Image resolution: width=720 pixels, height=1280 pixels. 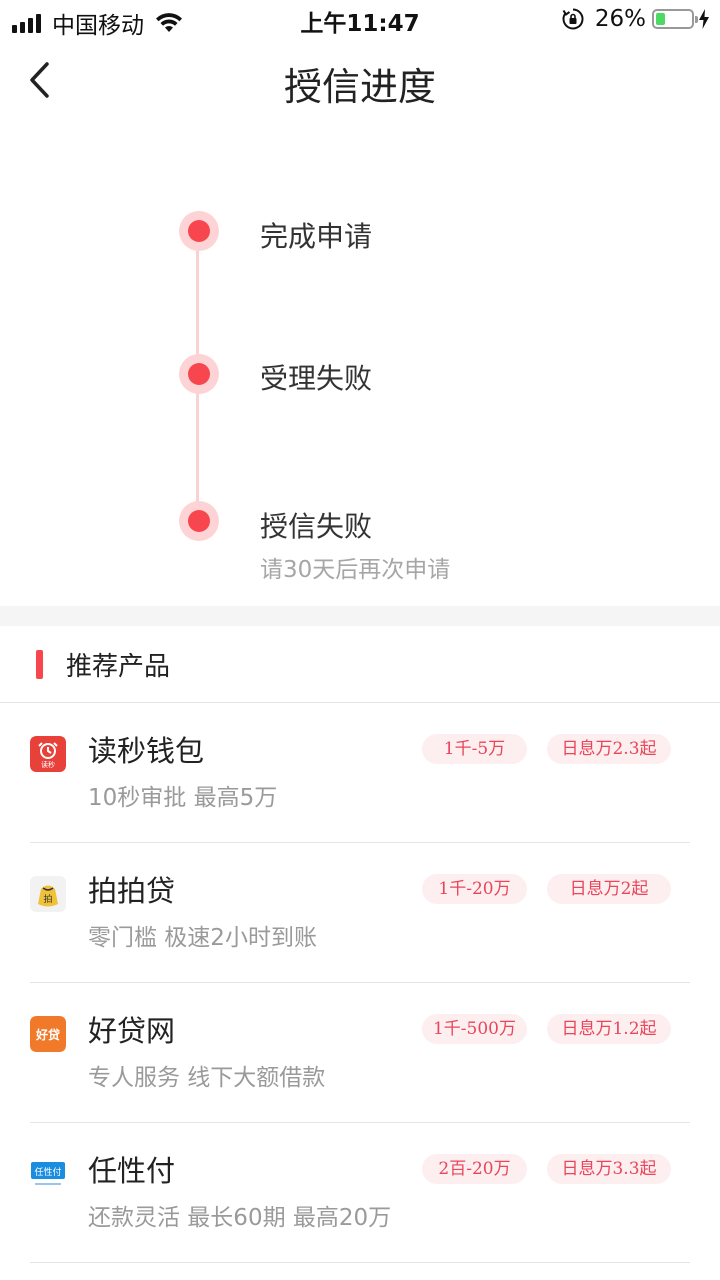 I want to click on status-bar: 中国移动 上午11:47 26%, so click(x=360, y=20).